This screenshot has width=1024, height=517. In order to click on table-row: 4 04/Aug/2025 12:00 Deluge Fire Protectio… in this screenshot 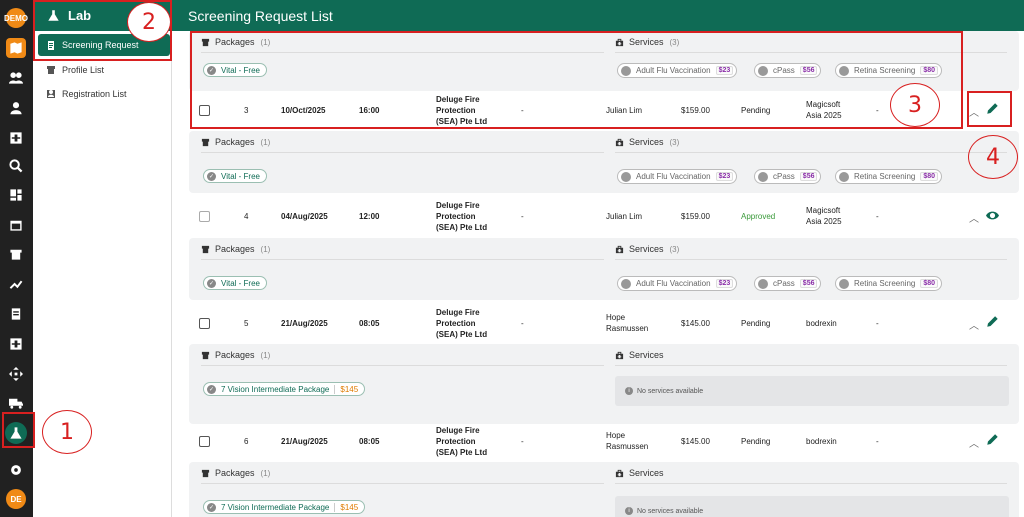, I will do `click(604, 216)`.